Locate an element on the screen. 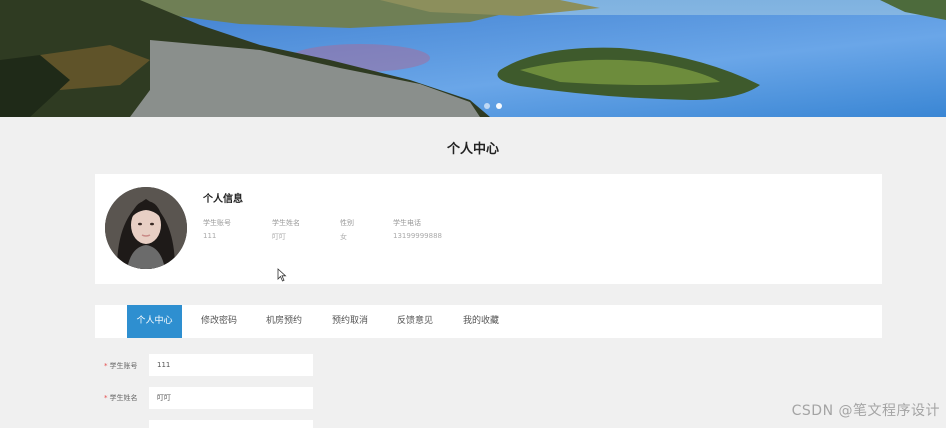 This screenshot has height=428, width=946. tab-room-booking: 机房预约 is located at coordinates (284, 321).